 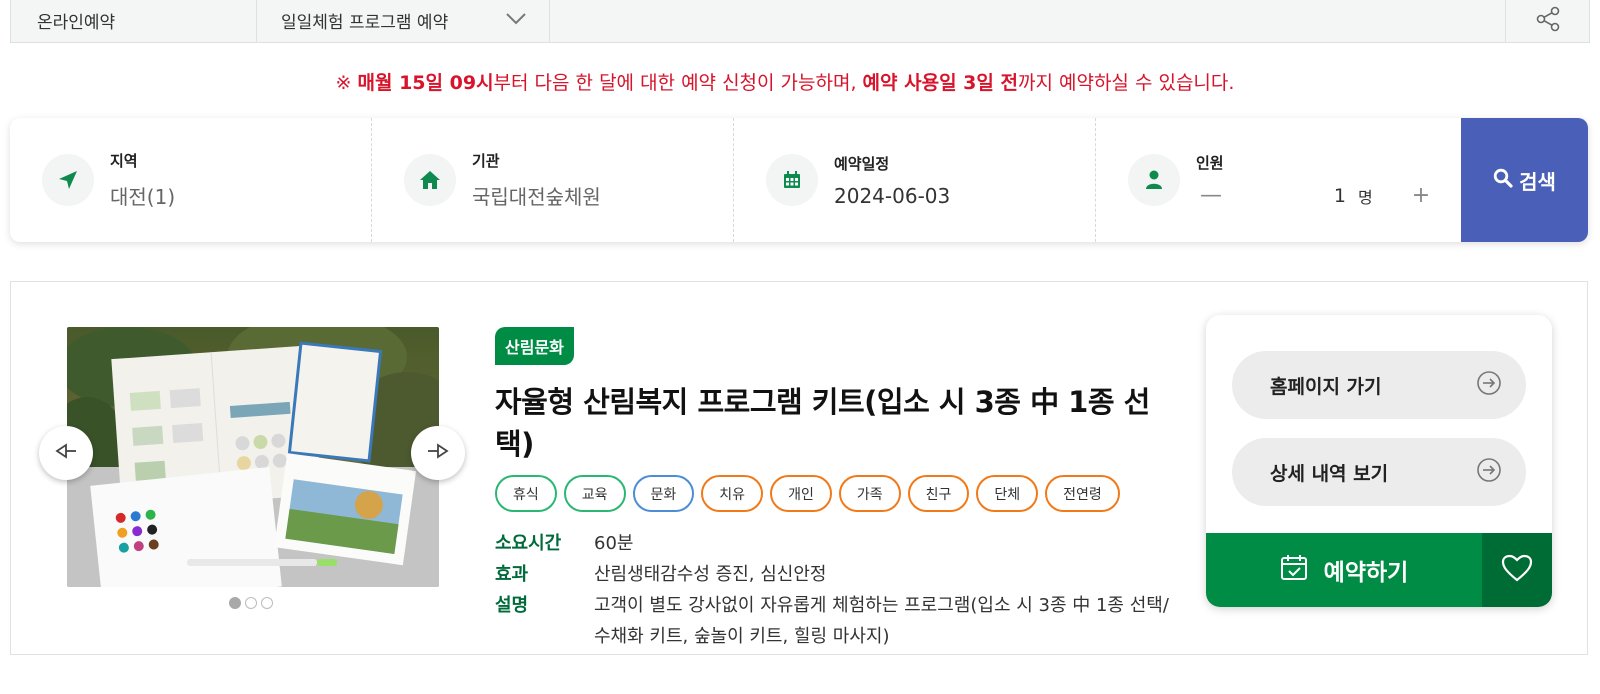 I want to click on breadcrumb-program-select: 일일체험 프로그램 예약, so click(x=403, y=21).